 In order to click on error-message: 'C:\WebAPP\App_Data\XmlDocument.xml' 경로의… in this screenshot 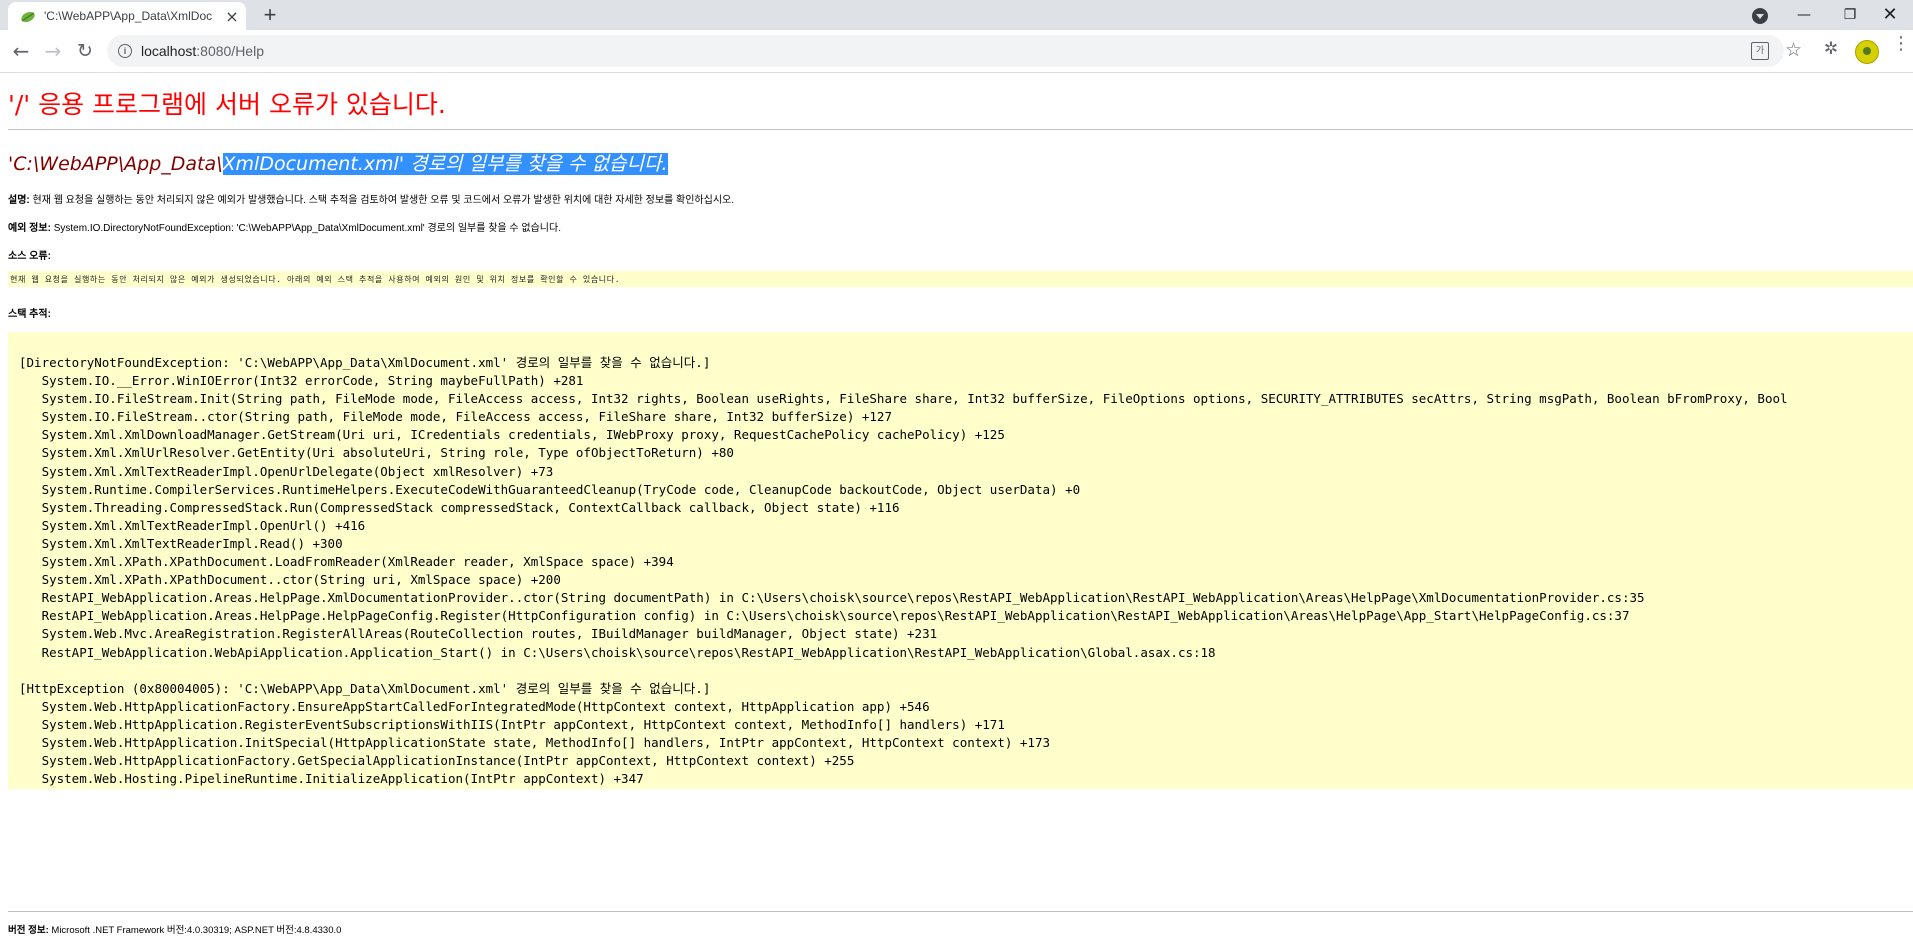, I will do `click(338, 162)`.